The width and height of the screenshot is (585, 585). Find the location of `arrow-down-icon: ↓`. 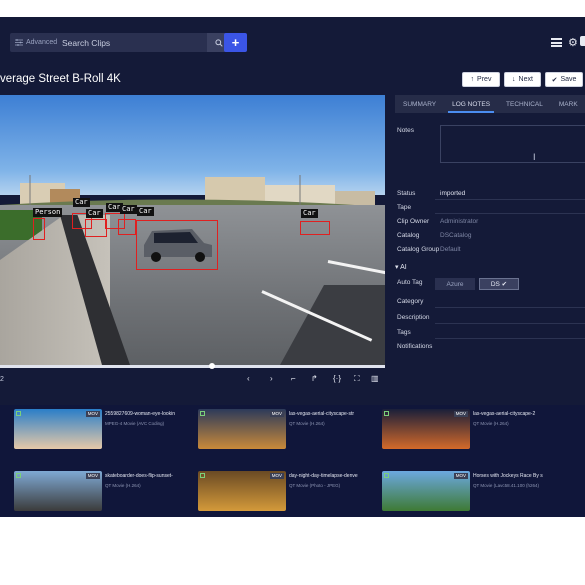

arrow-down-icon: ↓ is located at coordinates (514, 79).